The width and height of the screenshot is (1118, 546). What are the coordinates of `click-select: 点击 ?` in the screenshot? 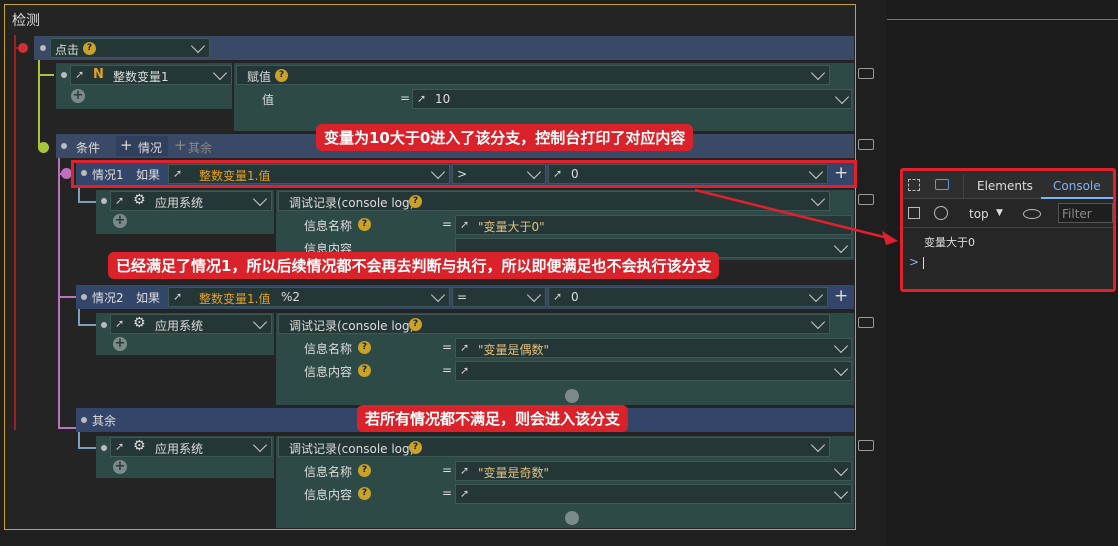 It's located at (130, 48).